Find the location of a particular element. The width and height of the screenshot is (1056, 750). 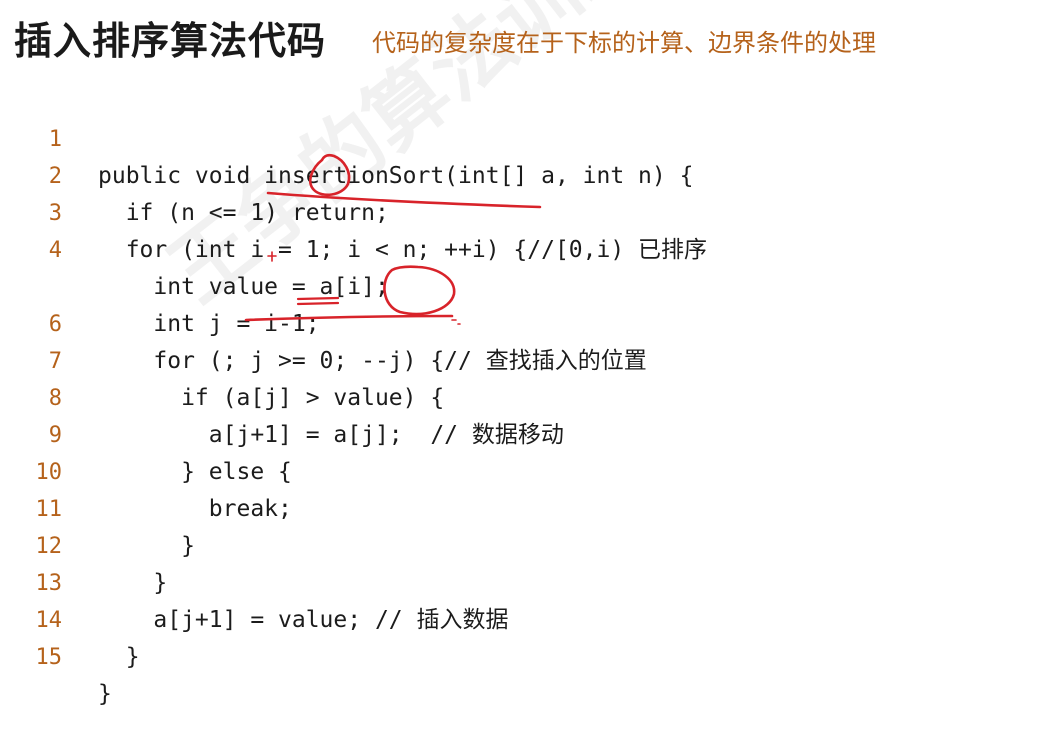

code-line: 13 a[j+1] = value; // 插入数据 is located at coordinates (528, 580).